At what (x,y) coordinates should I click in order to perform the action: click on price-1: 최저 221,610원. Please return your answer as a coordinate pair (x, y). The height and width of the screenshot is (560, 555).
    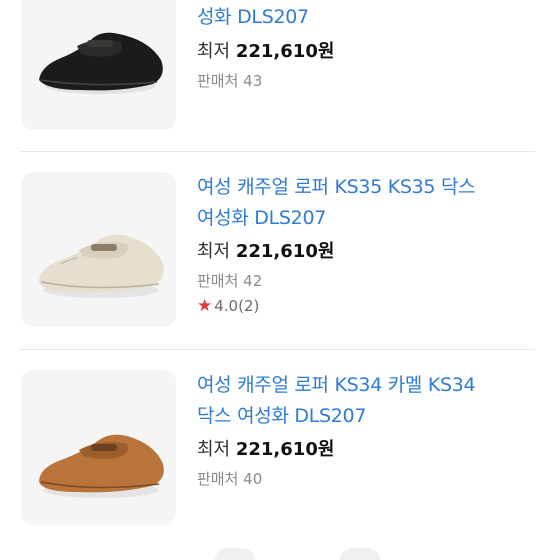
    Looking at the image, I should click on (265, 50).